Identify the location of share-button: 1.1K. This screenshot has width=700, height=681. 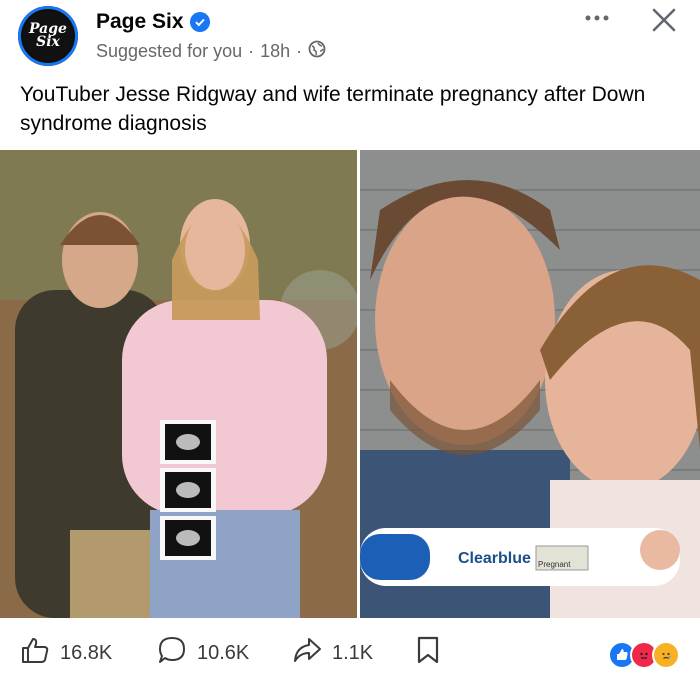
(332, 653).